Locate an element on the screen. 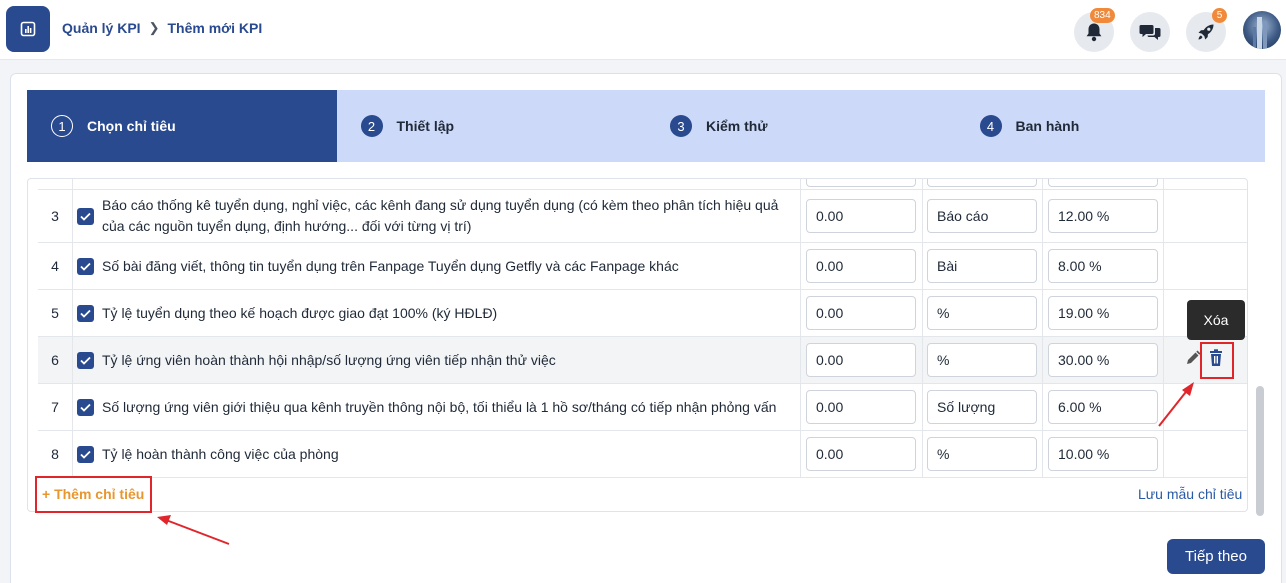  chevron-right-icon: ❯ is located at coordinates (154, 27).